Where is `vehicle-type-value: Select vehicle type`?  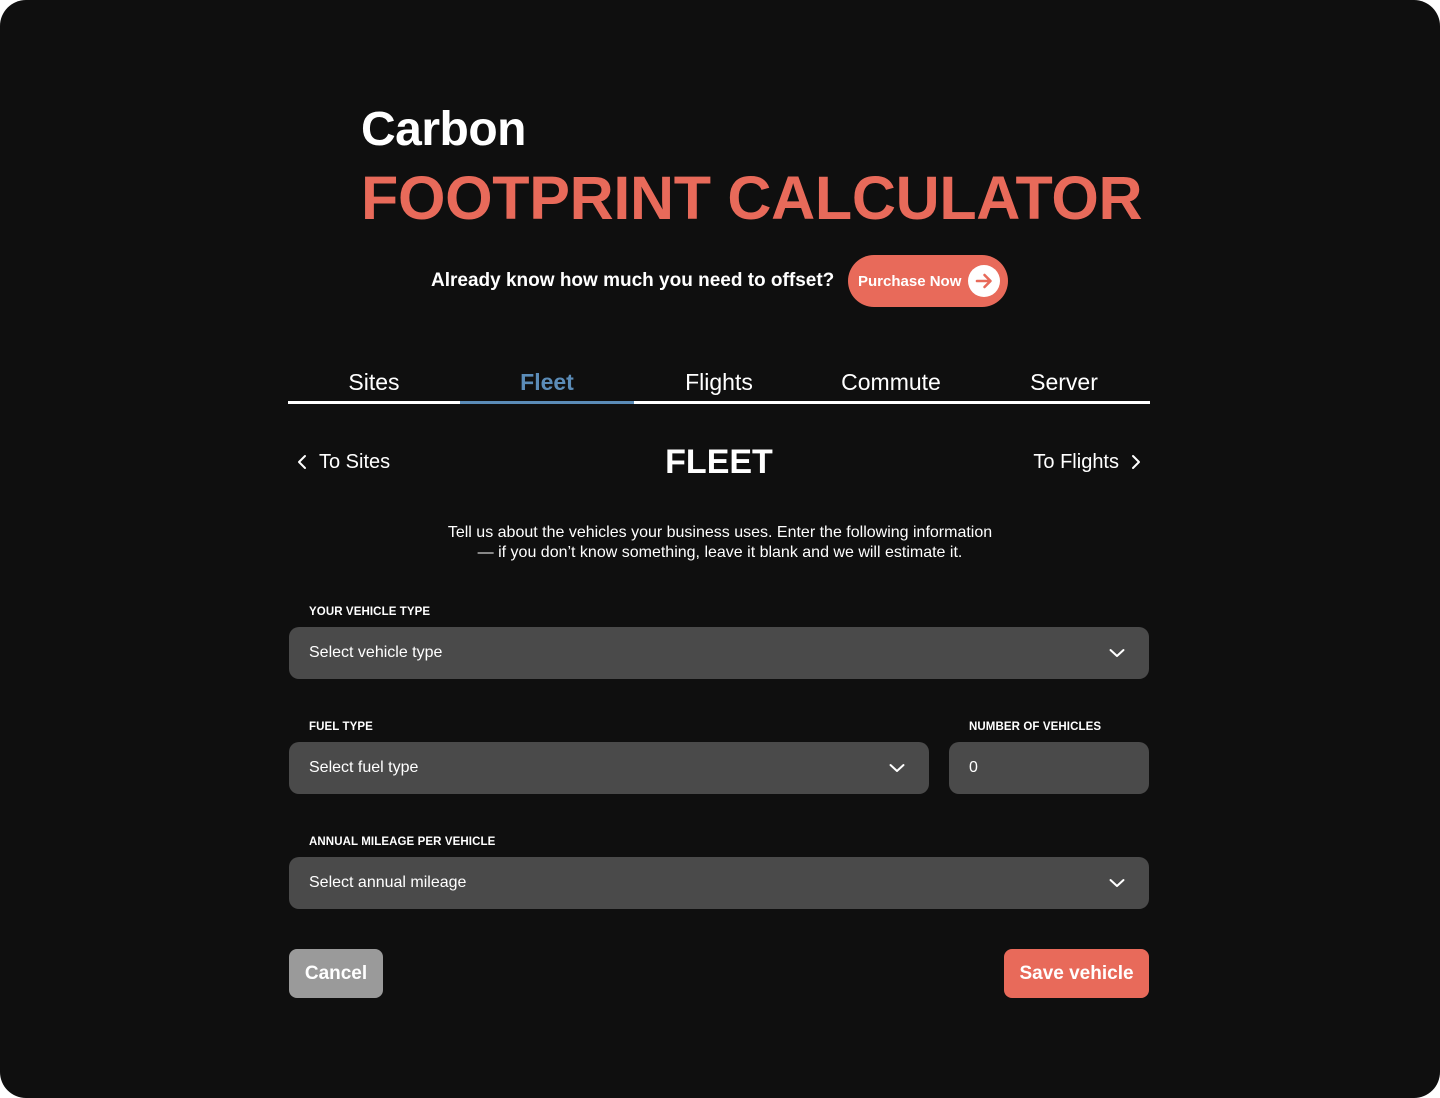 vehicle-type-value: Select vehicle type is located at coordinates (376, 652).